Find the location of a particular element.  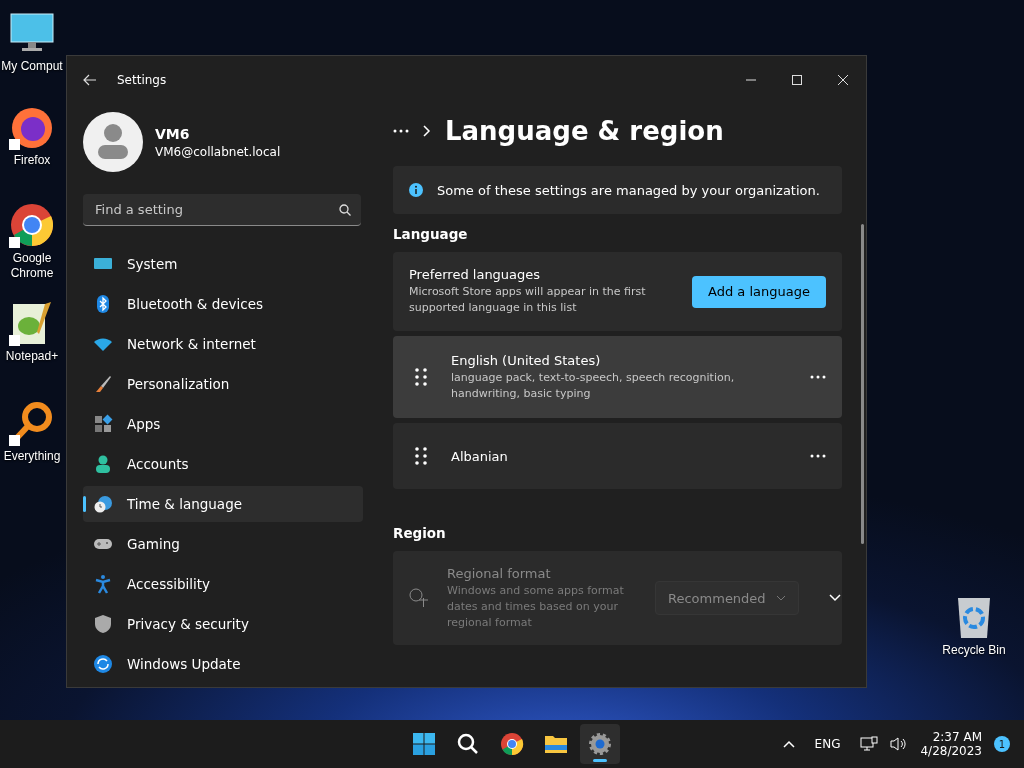

nav-item: Personalization is located at coordinates (223, 384).